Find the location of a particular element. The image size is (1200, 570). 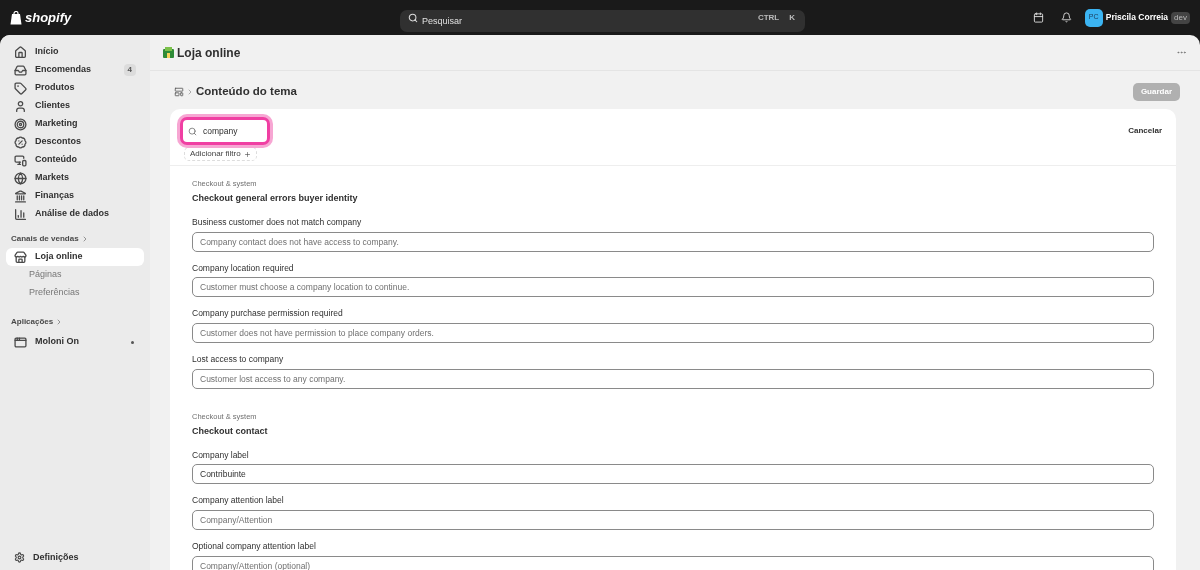

sidebar-item: Moloni On is located at coordinates (68, 342).